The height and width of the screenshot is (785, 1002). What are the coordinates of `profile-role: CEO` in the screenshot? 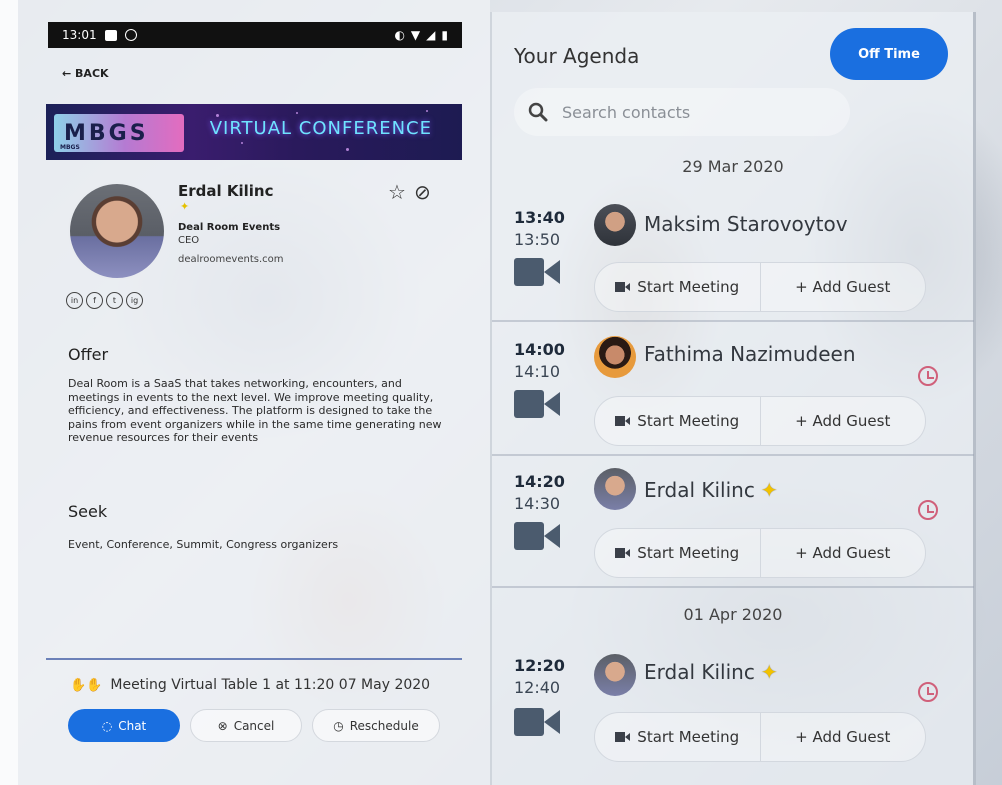 It's located at (189, 240).